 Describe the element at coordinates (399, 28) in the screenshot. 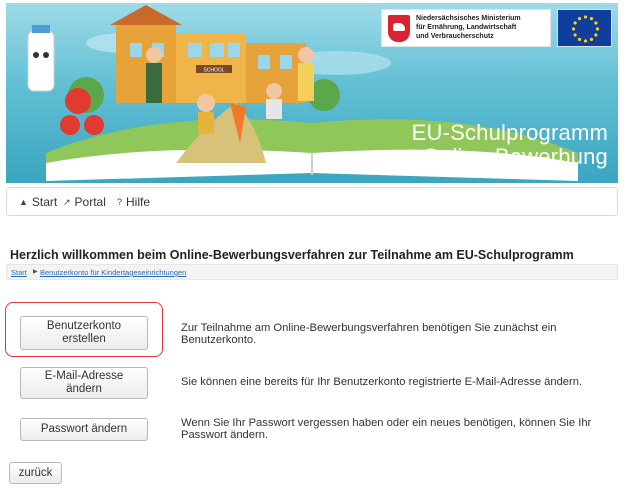

I see `horse-crest-icon` at that location.